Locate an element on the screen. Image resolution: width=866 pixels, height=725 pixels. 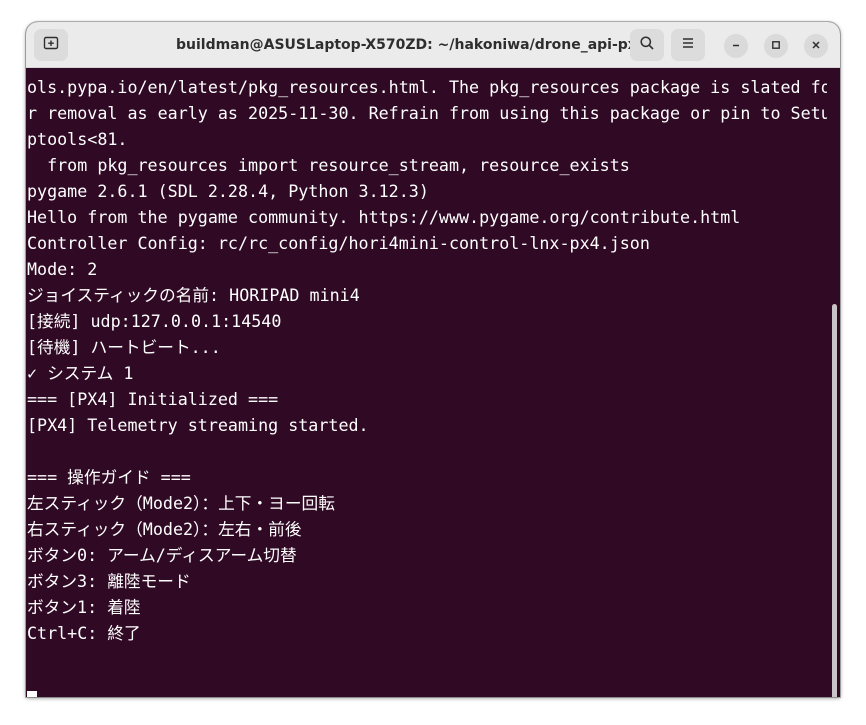
terminal-line: Ctrl+C: 終了 is located at coordinates (84, 633).